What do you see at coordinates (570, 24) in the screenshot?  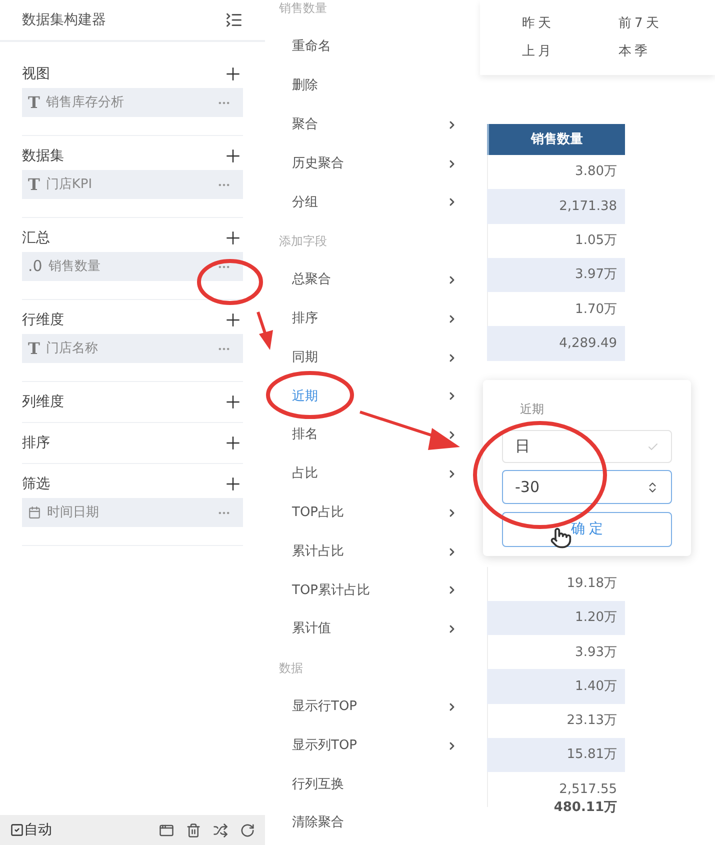 I see `quick-date-option: 昨天` at bounding box center [570, 24].